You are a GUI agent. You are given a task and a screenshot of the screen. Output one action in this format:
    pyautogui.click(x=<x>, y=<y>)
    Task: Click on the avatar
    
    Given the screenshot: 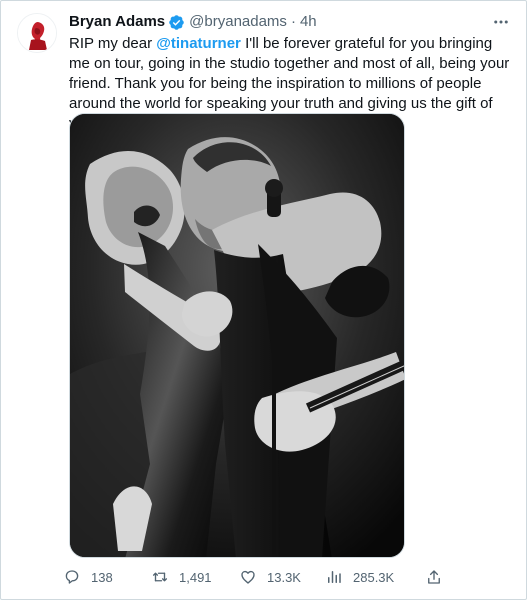 What is the action you would take?
    pyautogui.click(x=37, y=33)
    